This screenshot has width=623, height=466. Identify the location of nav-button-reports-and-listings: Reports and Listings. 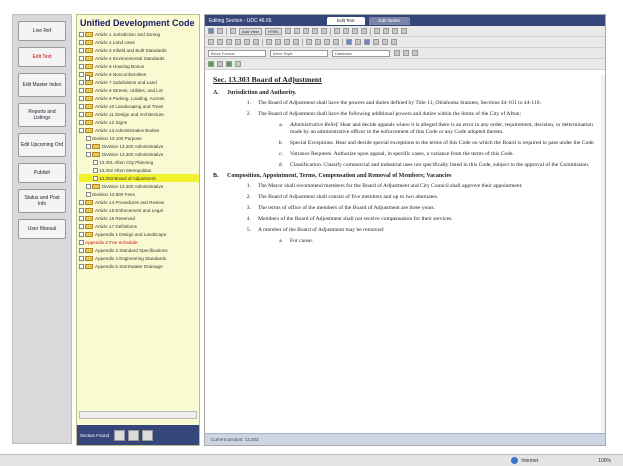
(42, 115).